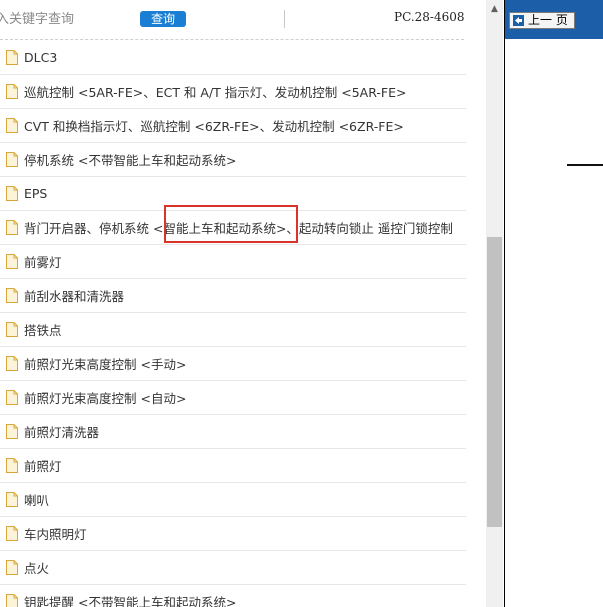 This screenshot has width=603, height=607. What do you see at coordinates (243, 20) in the screenshot?
I see `search-bar: 查询 PC.28-4608` at bounding box center [243, 20].